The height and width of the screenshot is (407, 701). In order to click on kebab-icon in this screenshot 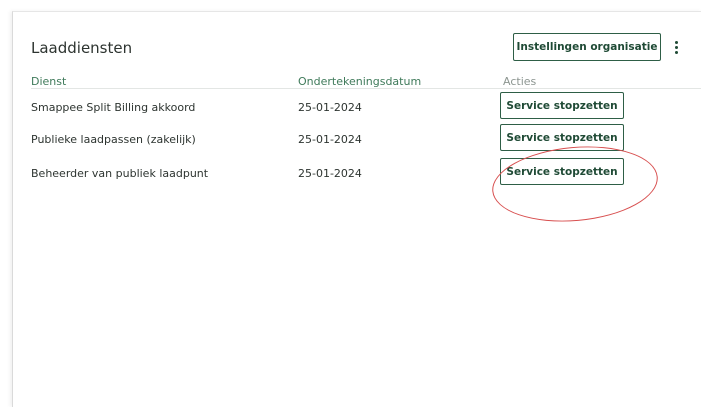, I will do `click(676, 47)`.